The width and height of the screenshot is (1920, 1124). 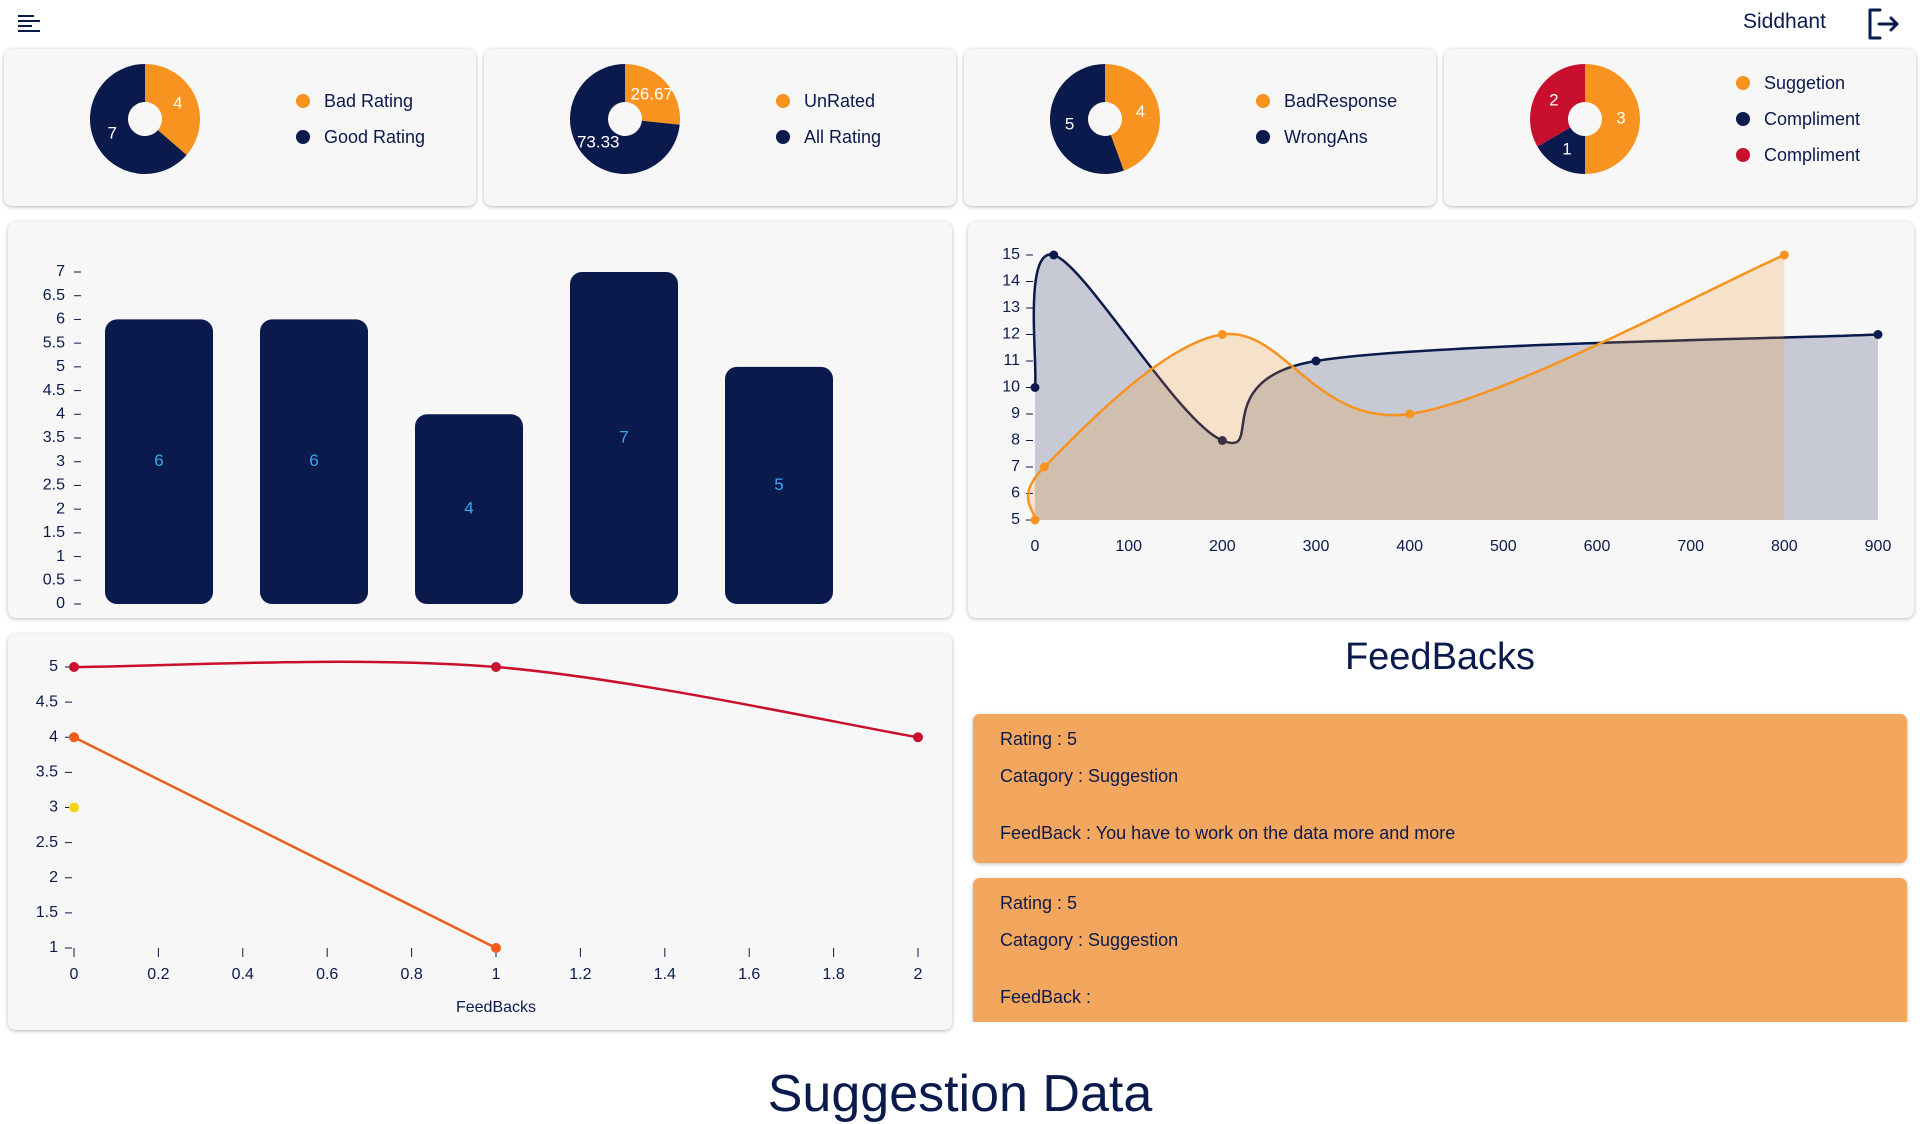 What do you see at coordinates (1089, 776) in the screenshot?
I see `feedback-category: Catagory : Suggestion` at bounding box center [1089, 776].